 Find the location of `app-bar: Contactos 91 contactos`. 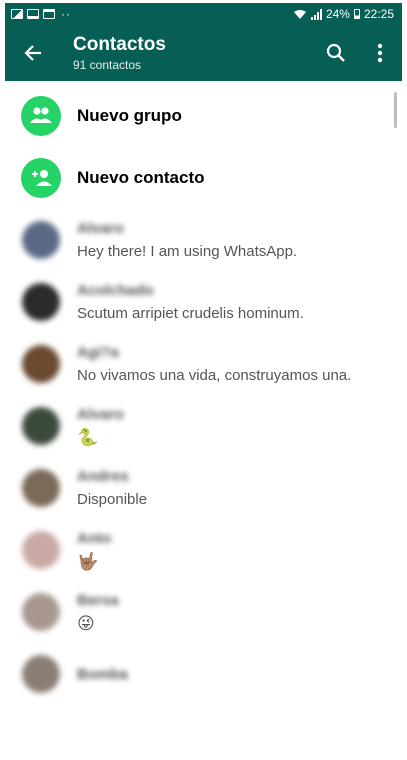

app-bar: Contactos 91 contactos is located at coordinates (203, 53).